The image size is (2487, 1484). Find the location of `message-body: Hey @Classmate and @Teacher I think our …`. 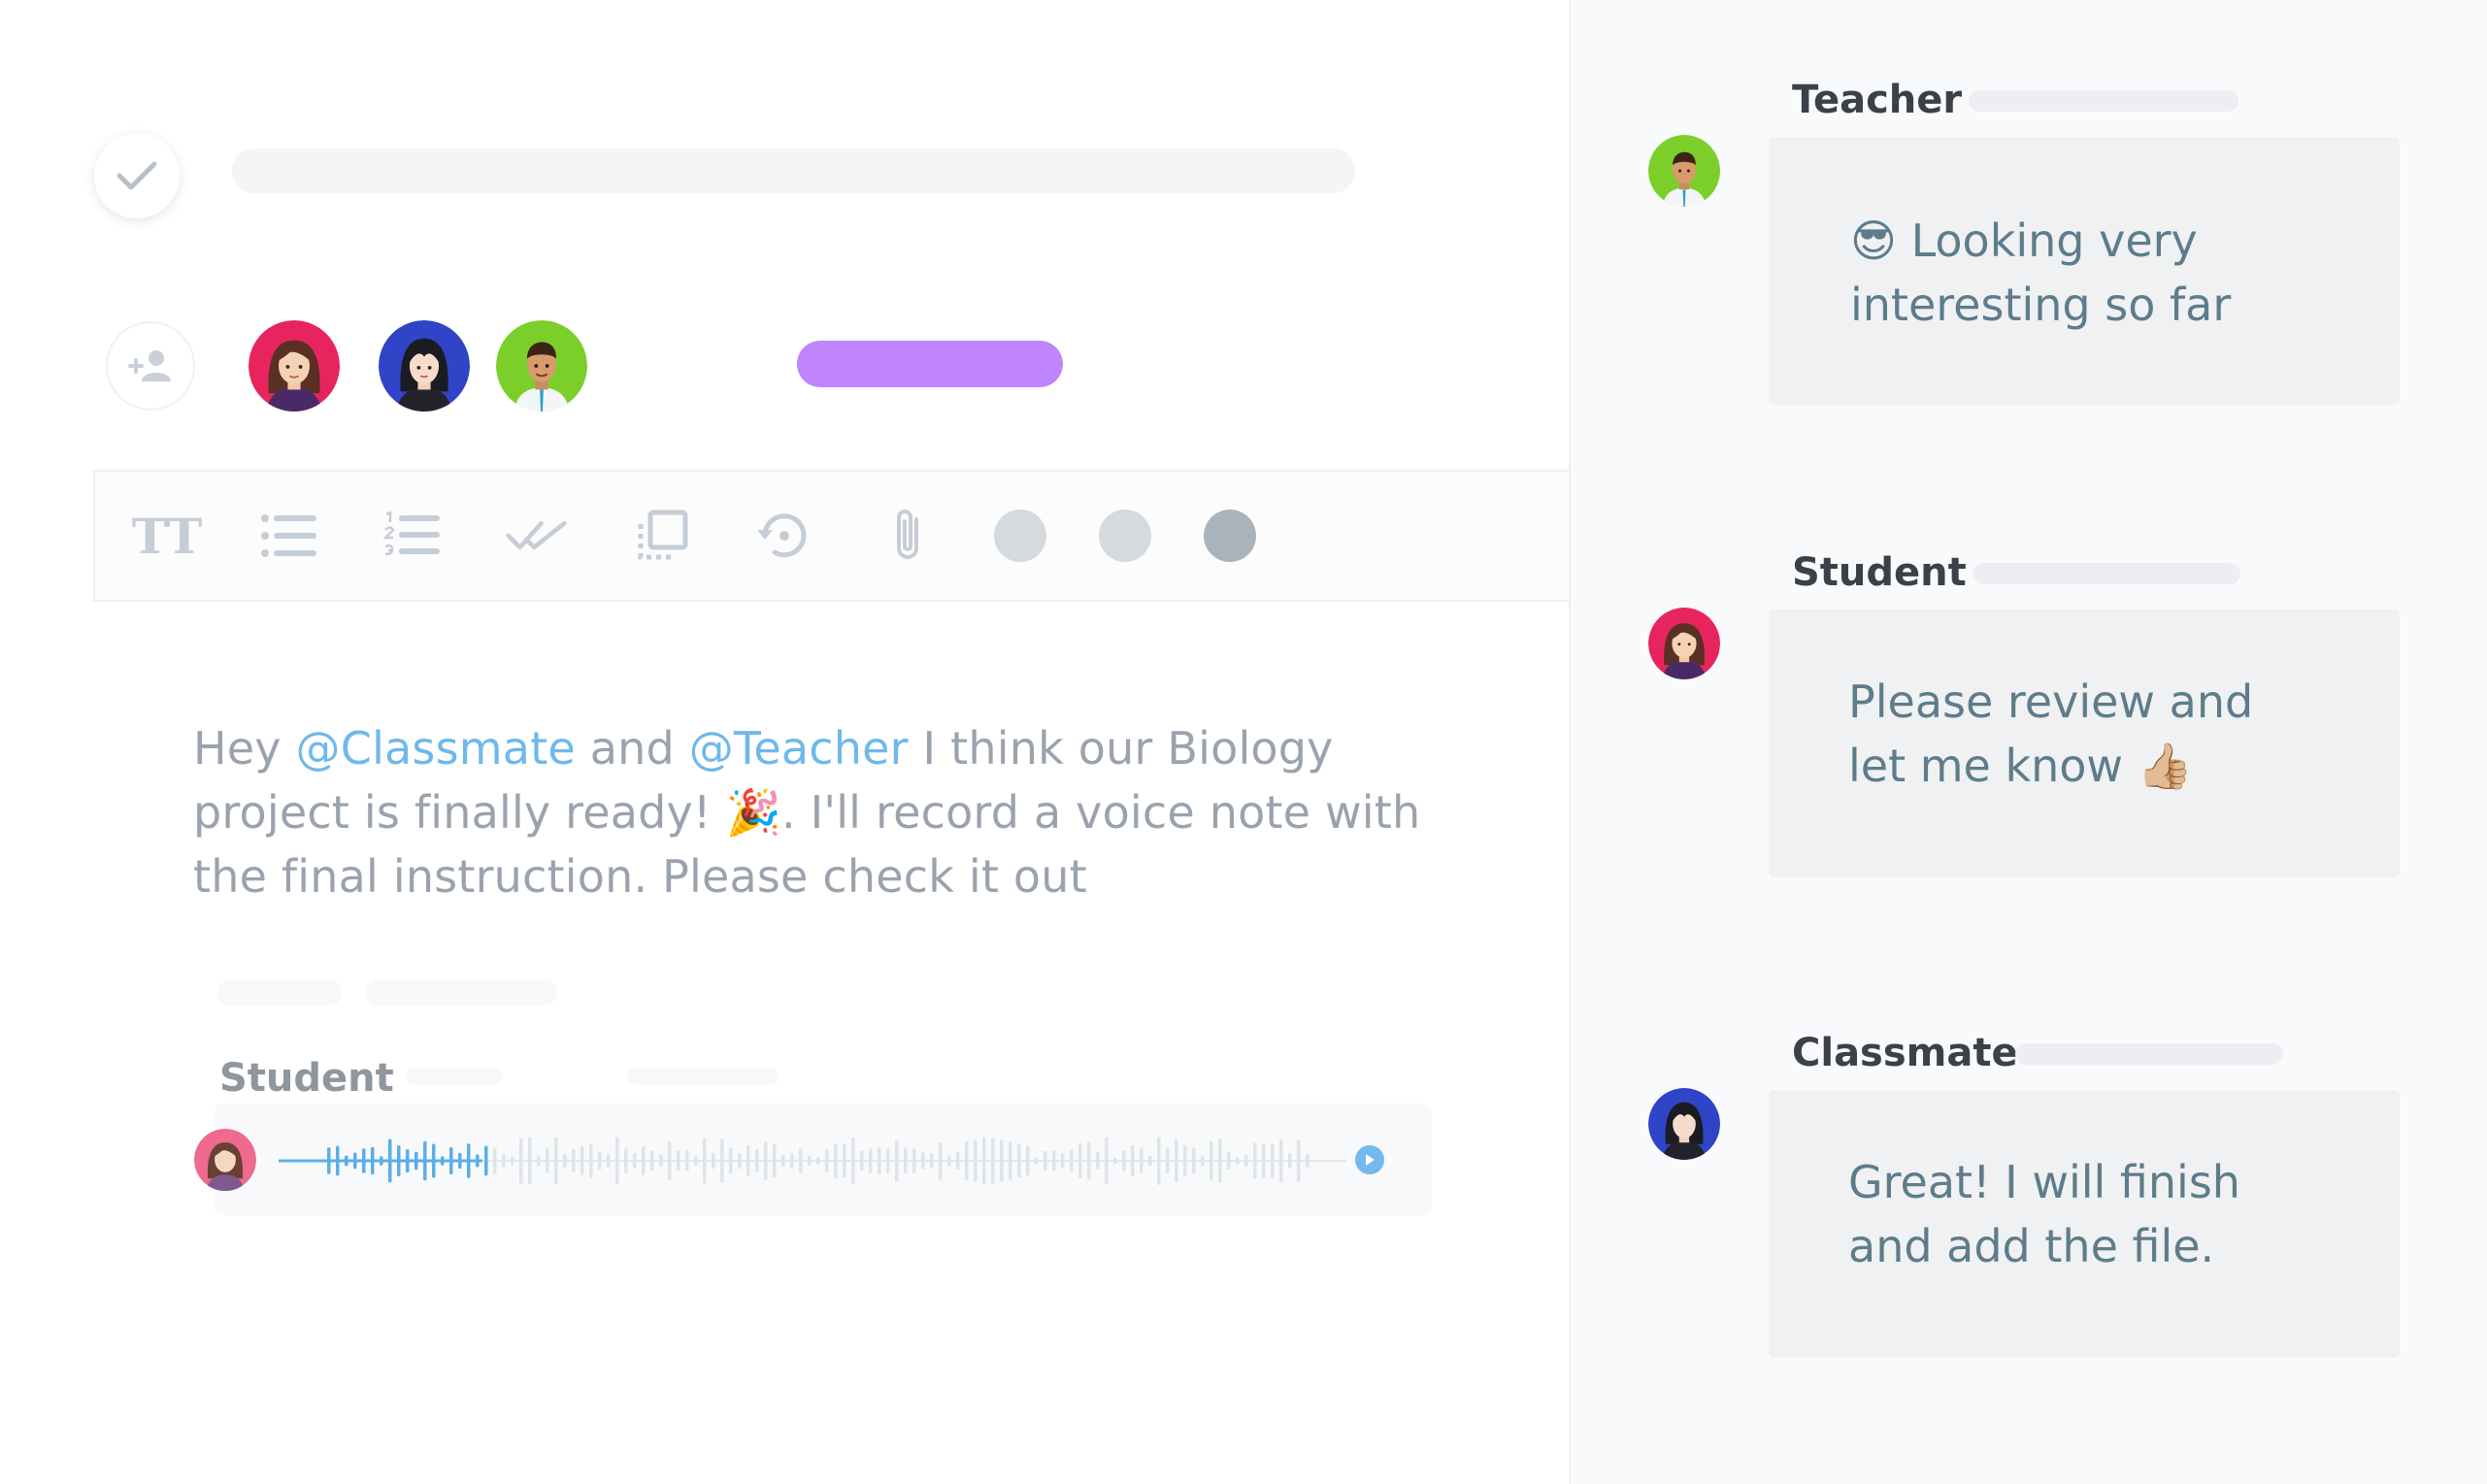

message-body: Hey @Classmate and @Teacher I think our … is located at coordinates (844, 812).